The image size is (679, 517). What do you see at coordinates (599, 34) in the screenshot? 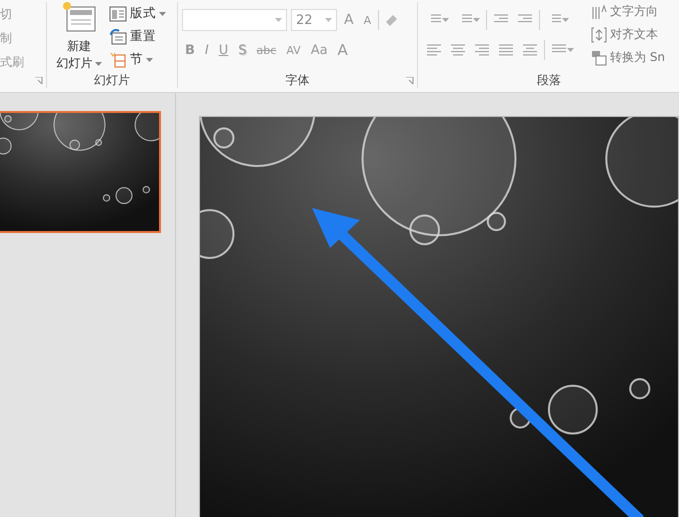
I see `align-text-icon` at bounding box center [599, 34].